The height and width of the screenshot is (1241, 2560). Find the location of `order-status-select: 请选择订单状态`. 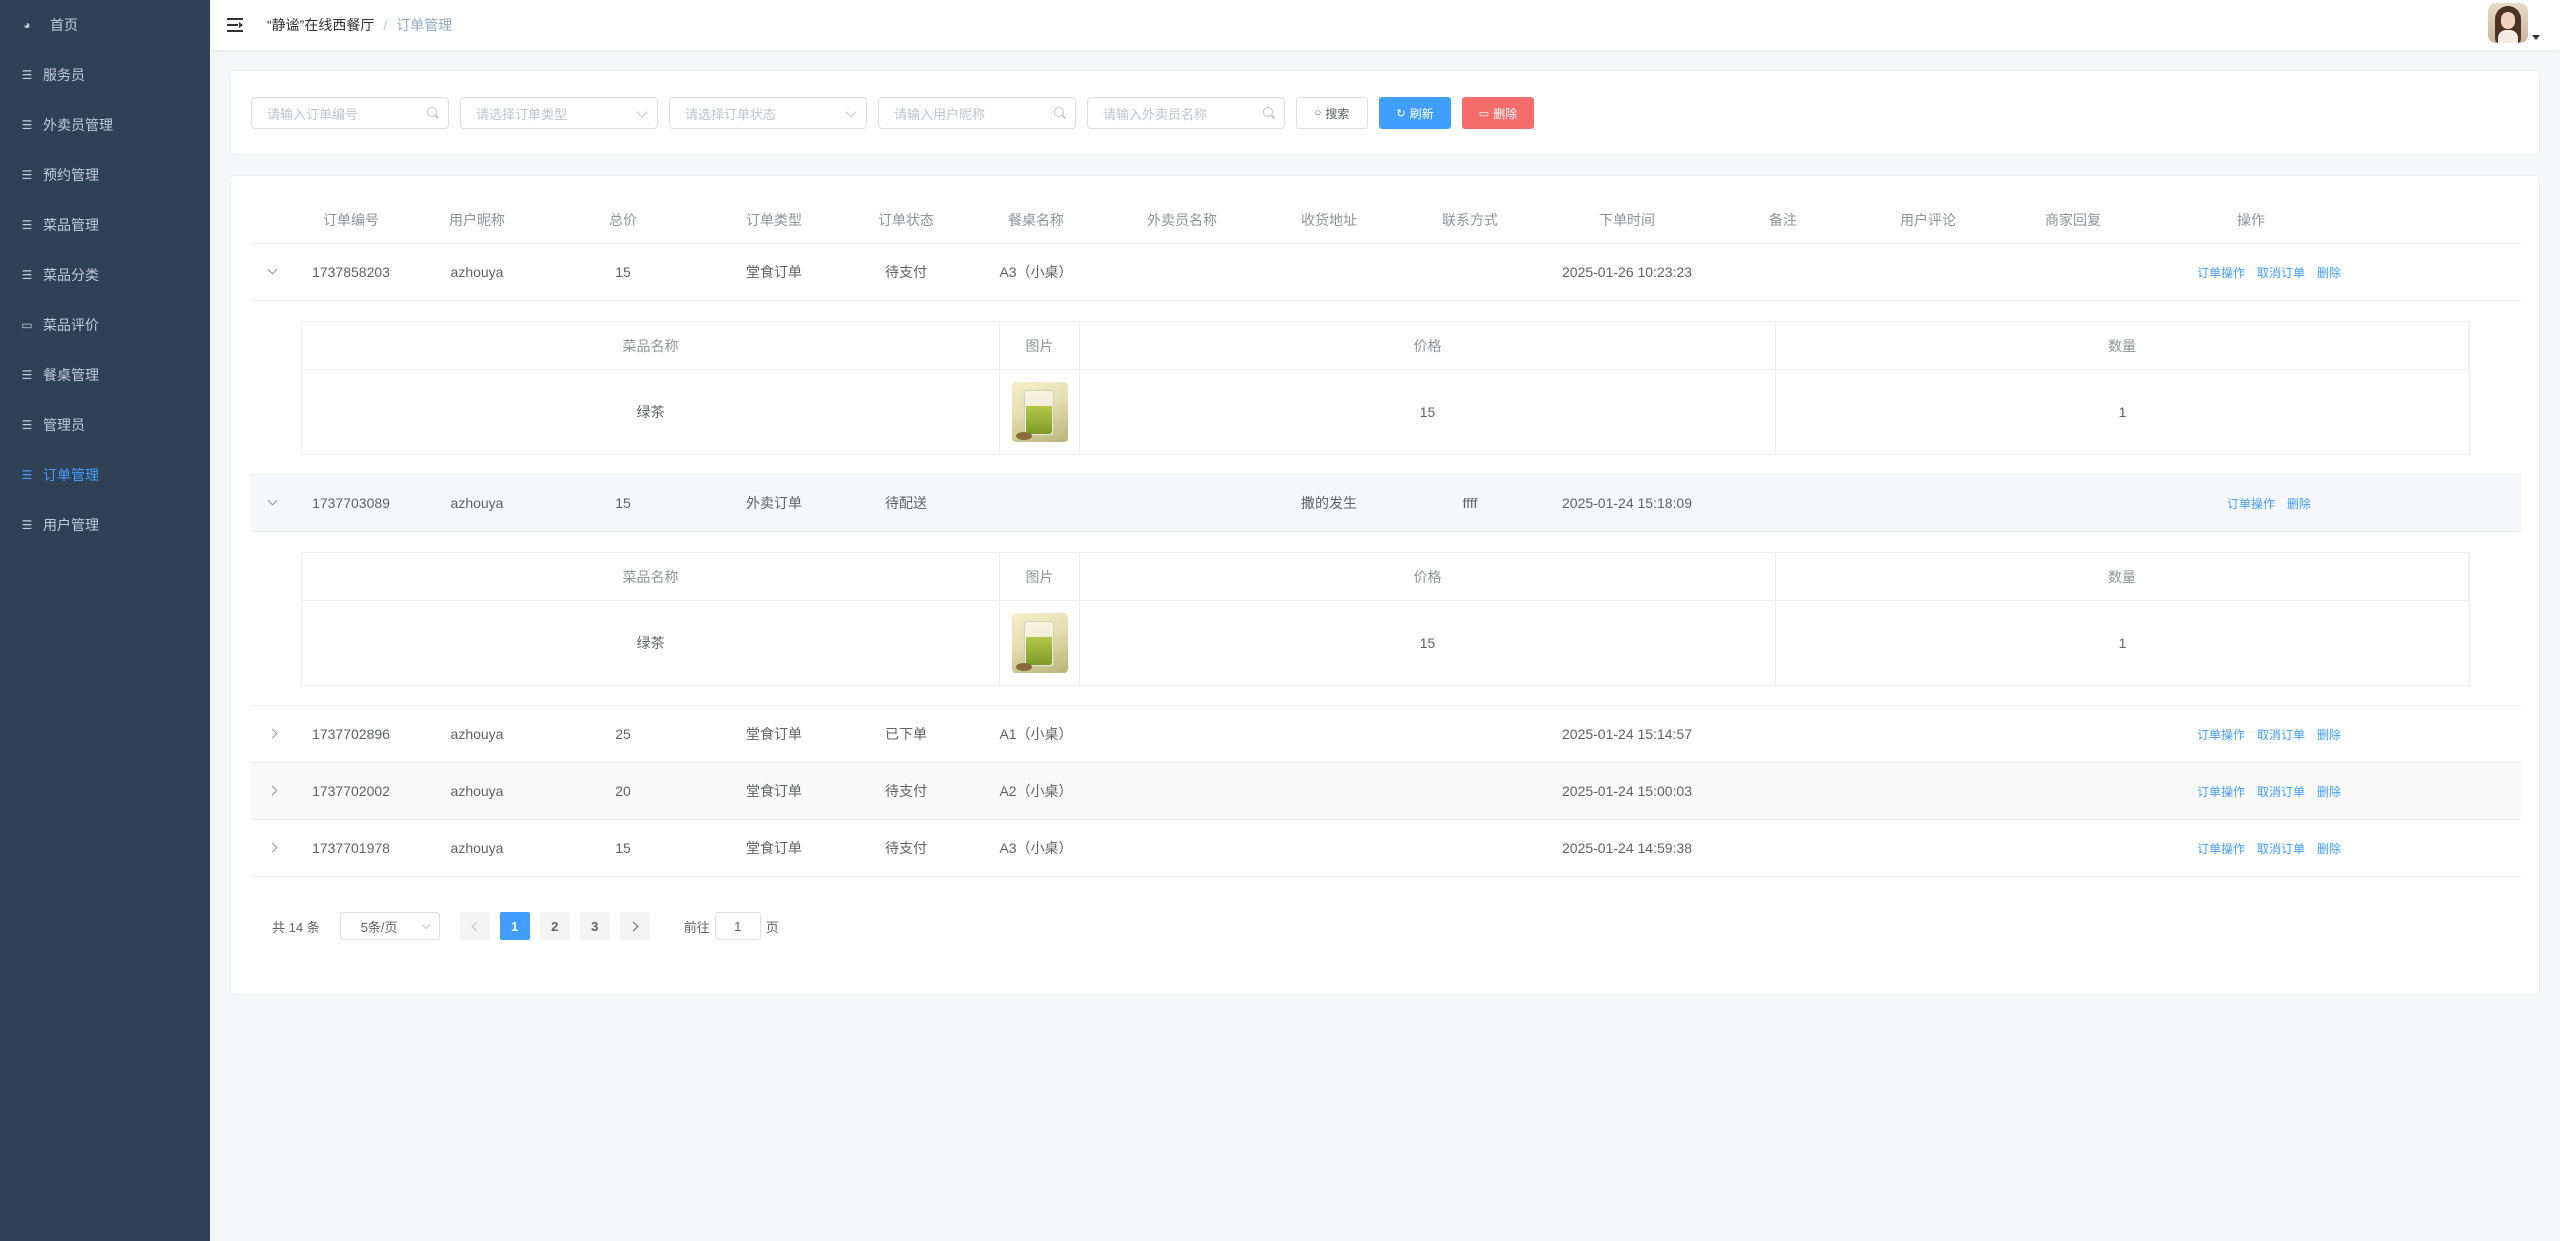

order-status-select: 请选择订单状态 is located at coordinates (768, 113).